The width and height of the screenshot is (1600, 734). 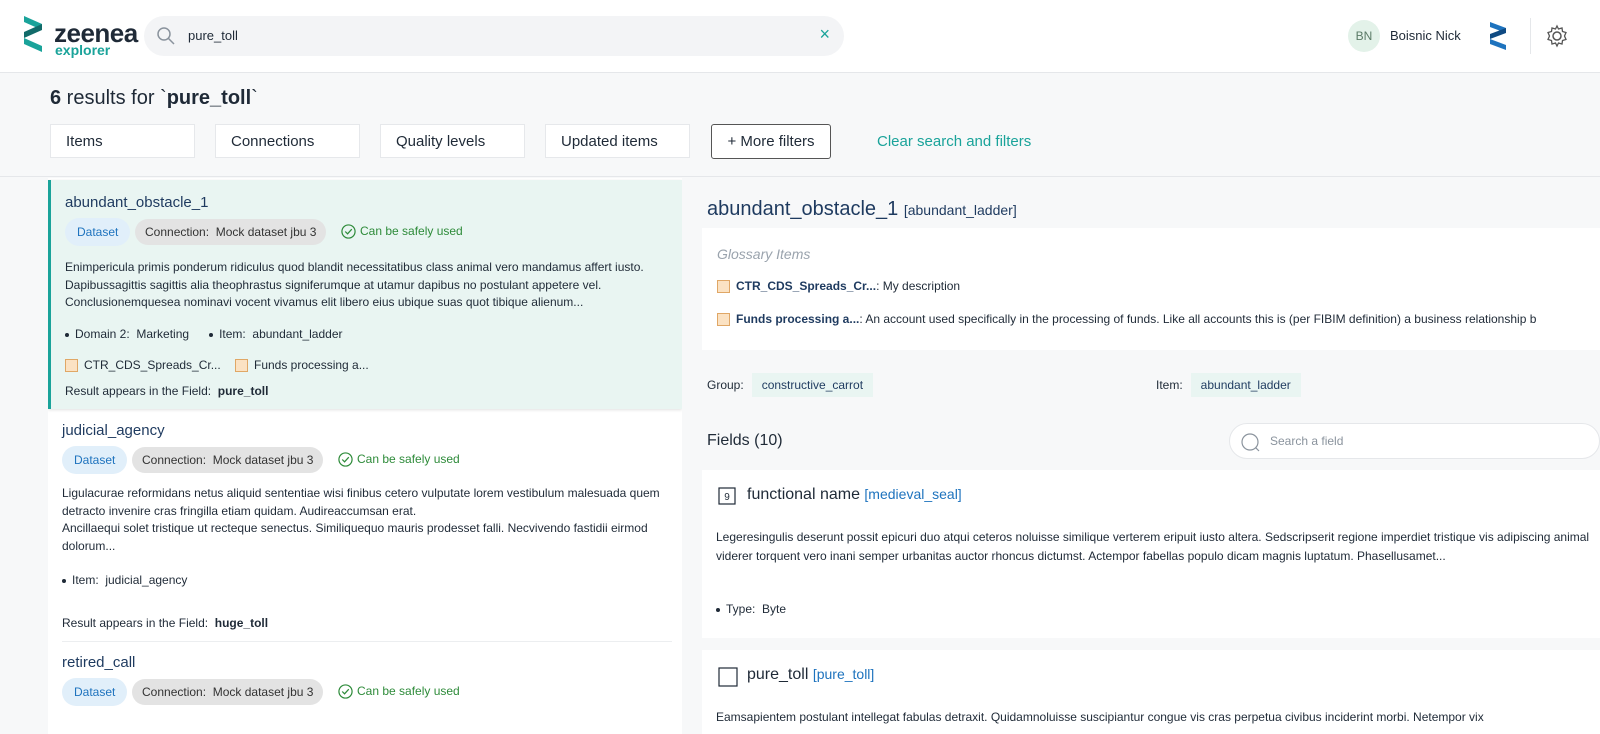 I want to click on field-name: pure_toll [pure_toll], so click(x=811, y=674).